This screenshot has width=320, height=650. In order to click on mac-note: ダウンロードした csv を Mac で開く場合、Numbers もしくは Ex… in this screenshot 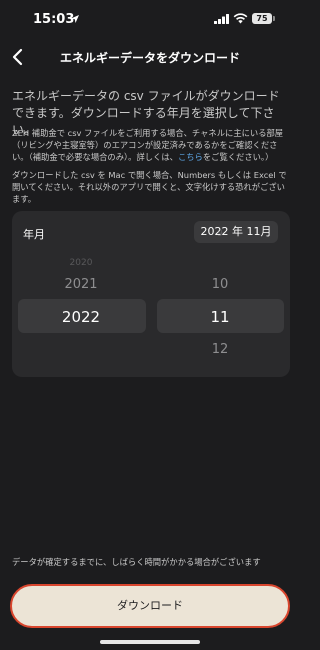, I will do `click(149, 187)`.